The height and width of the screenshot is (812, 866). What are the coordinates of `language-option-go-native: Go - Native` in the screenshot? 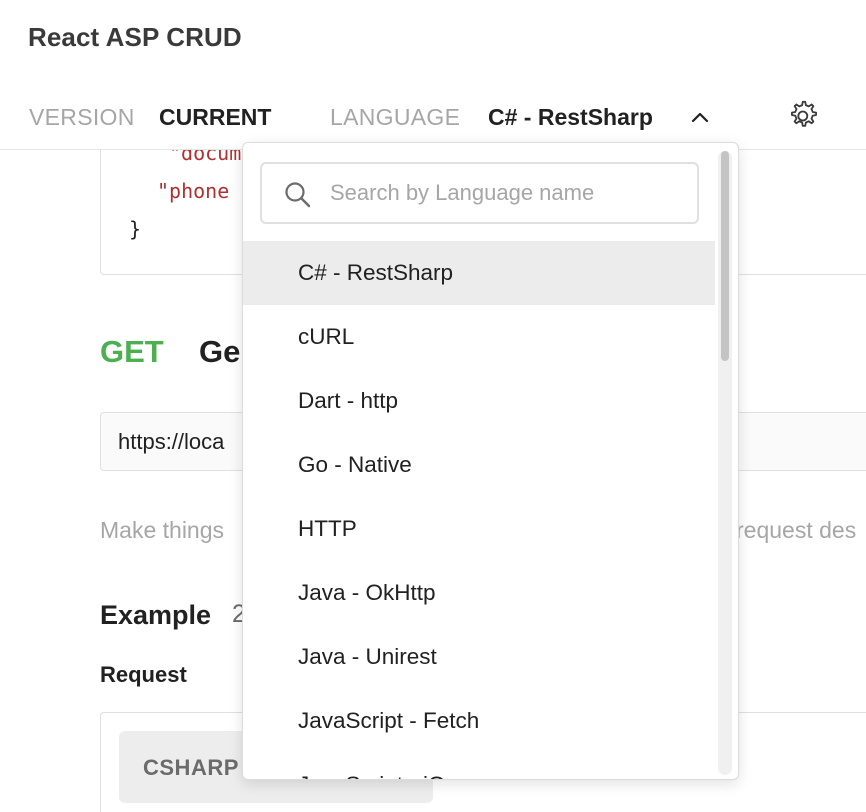 It's located at (479, 465).